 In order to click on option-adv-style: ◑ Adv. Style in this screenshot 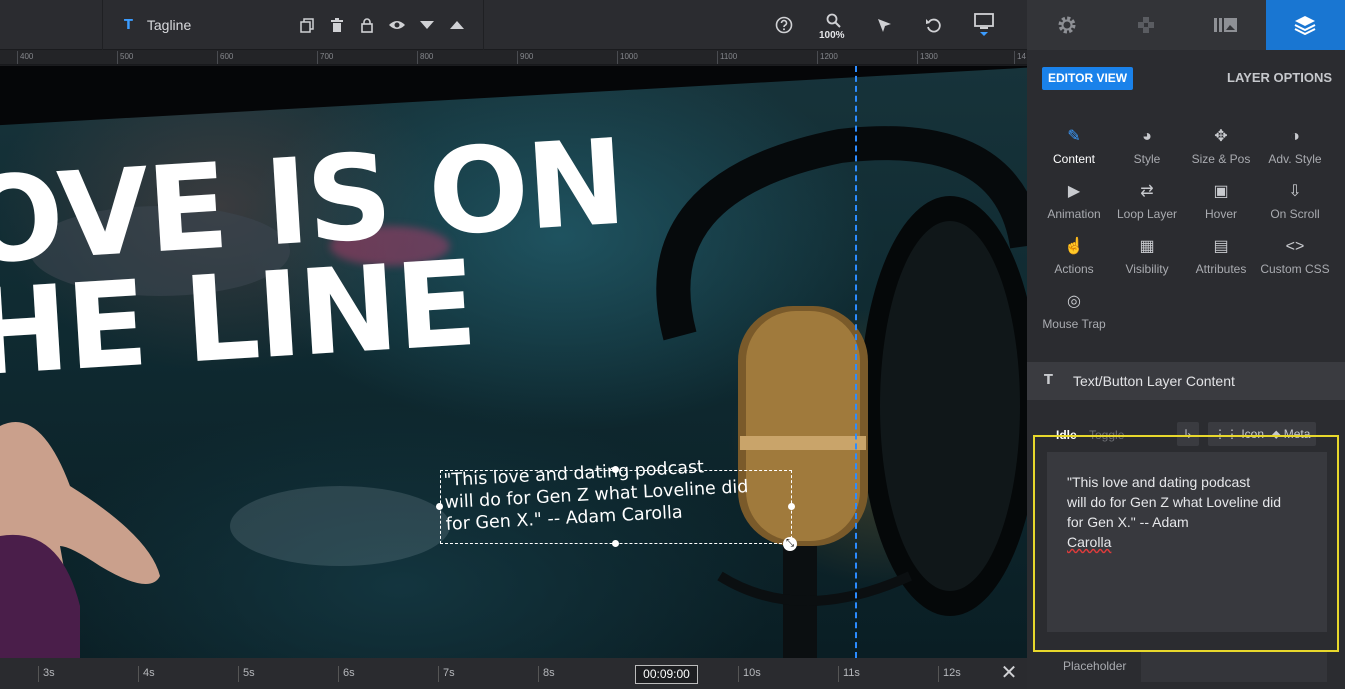, I will do `click(1295, 146)`.